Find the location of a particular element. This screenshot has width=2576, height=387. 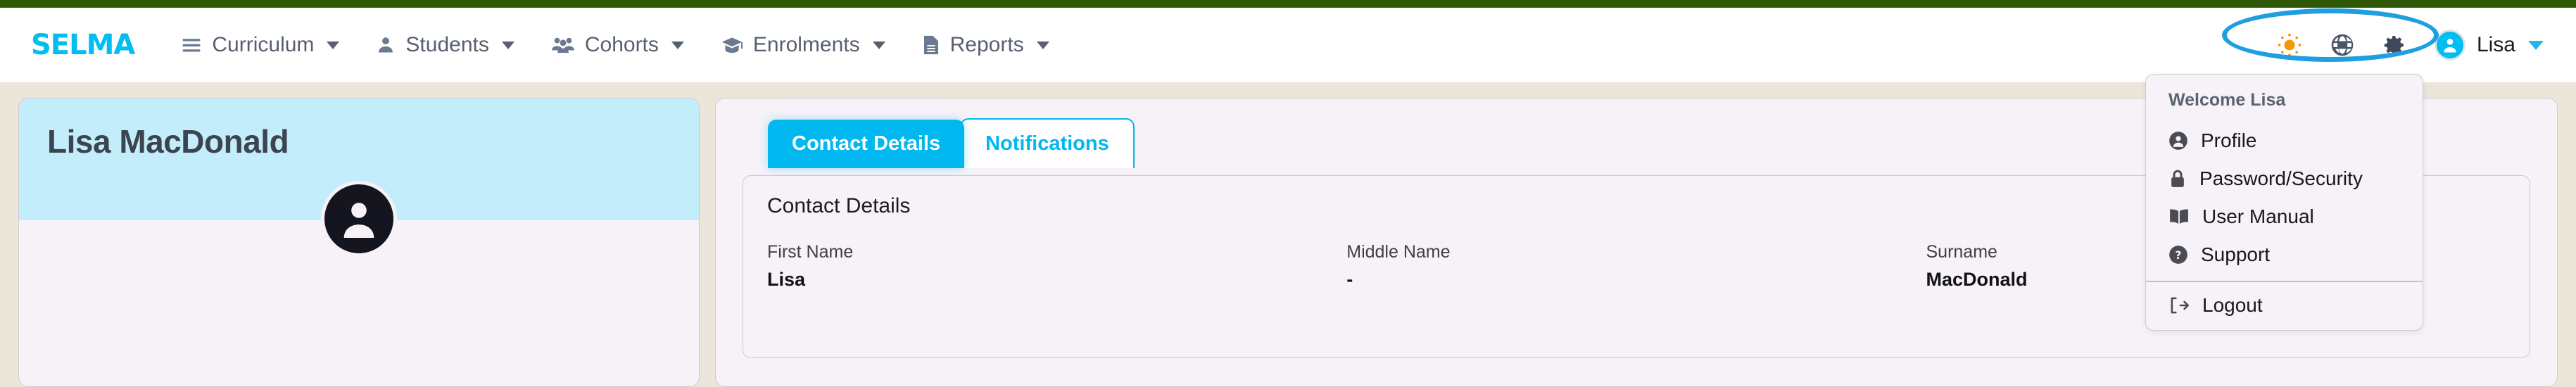

person-icon is located at coordinates (386, 45).